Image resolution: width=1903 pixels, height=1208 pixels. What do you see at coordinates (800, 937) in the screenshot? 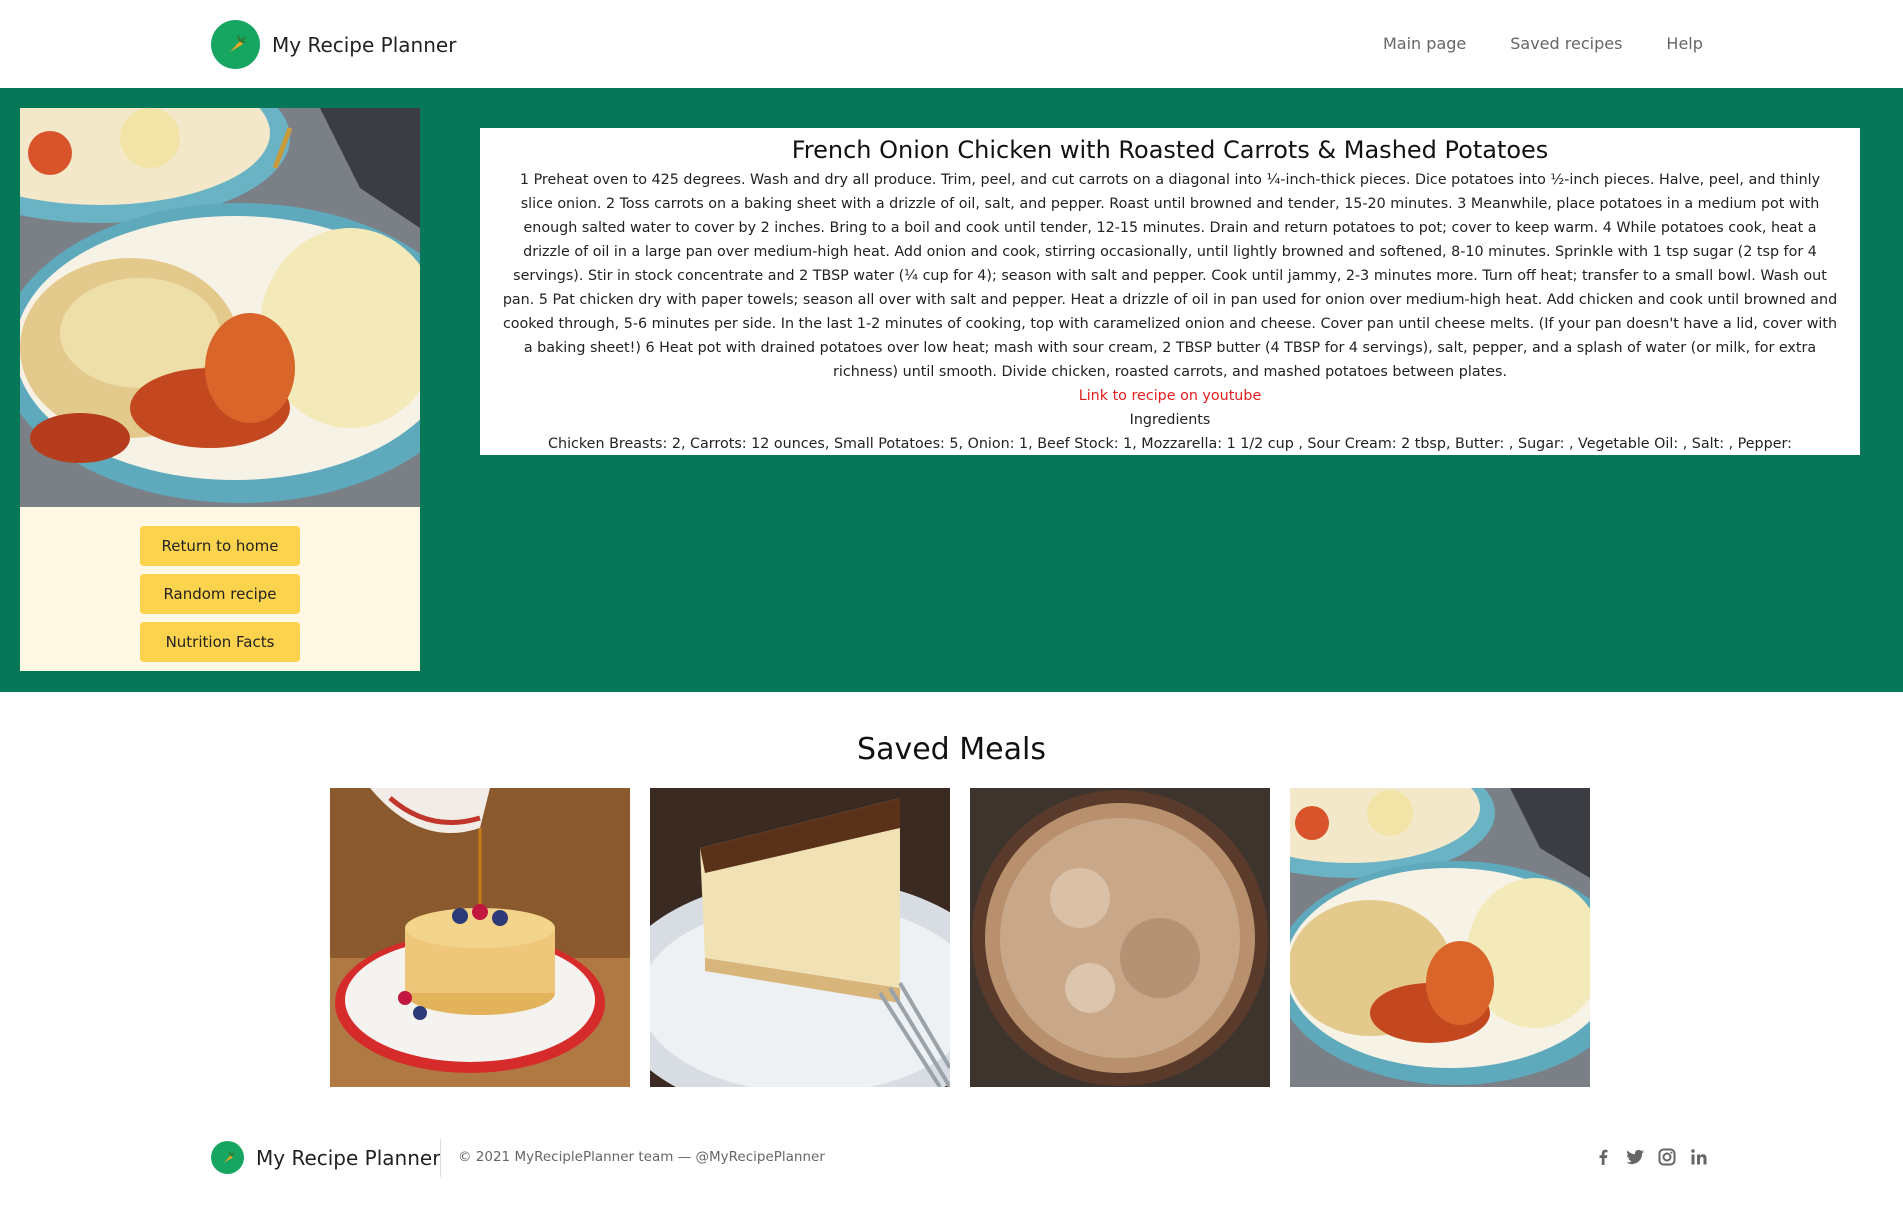
I see `saved-meal-cheesecake` at bounding box center [800, 937].